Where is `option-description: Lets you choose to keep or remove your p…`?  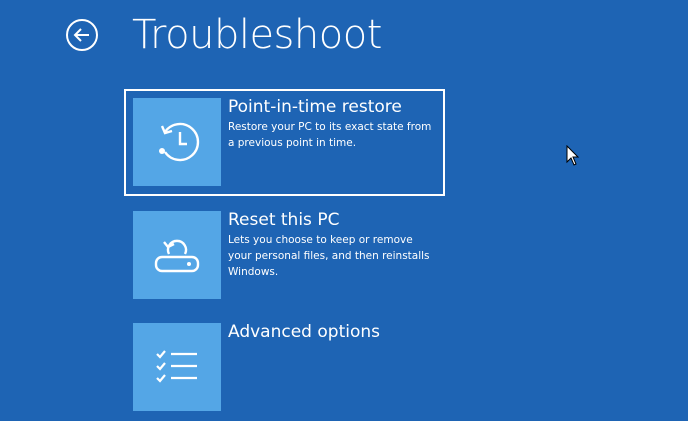
option-description: Lets you choose to keep or remove your p… is located at coordinates (329, 256).